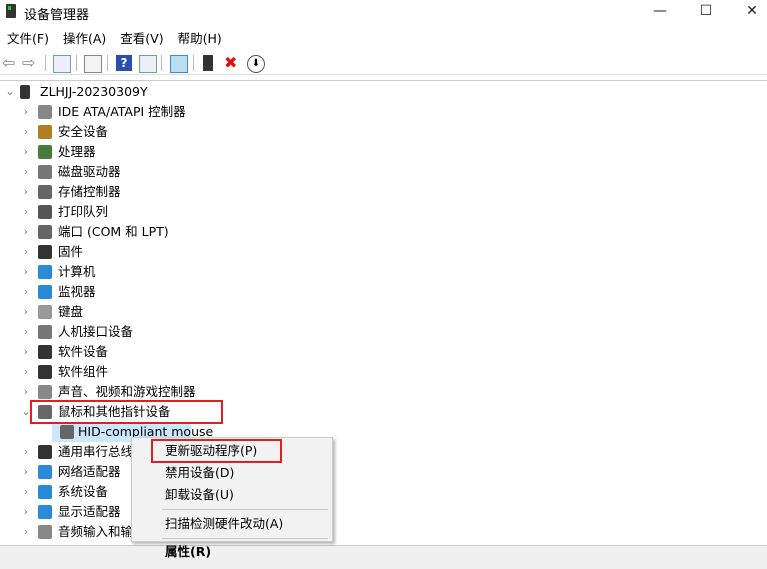 The width and height of the screenshot is (767, 569). I want to click on menu-help: 帮助(H), so click(200, 39).